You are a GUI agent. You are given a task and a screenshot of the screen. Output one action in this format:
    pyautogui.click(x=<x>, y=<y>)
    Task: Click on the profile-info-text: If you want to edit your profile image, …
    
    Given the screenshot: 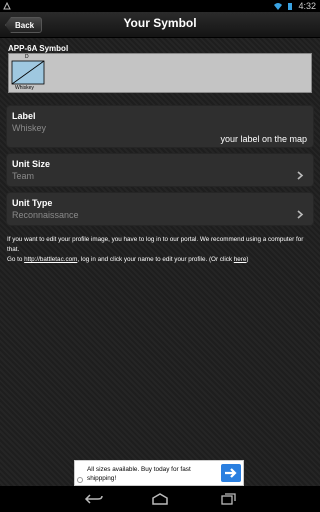 What is the action you would take?
    pyautogui.click(x=160, y=250)
    